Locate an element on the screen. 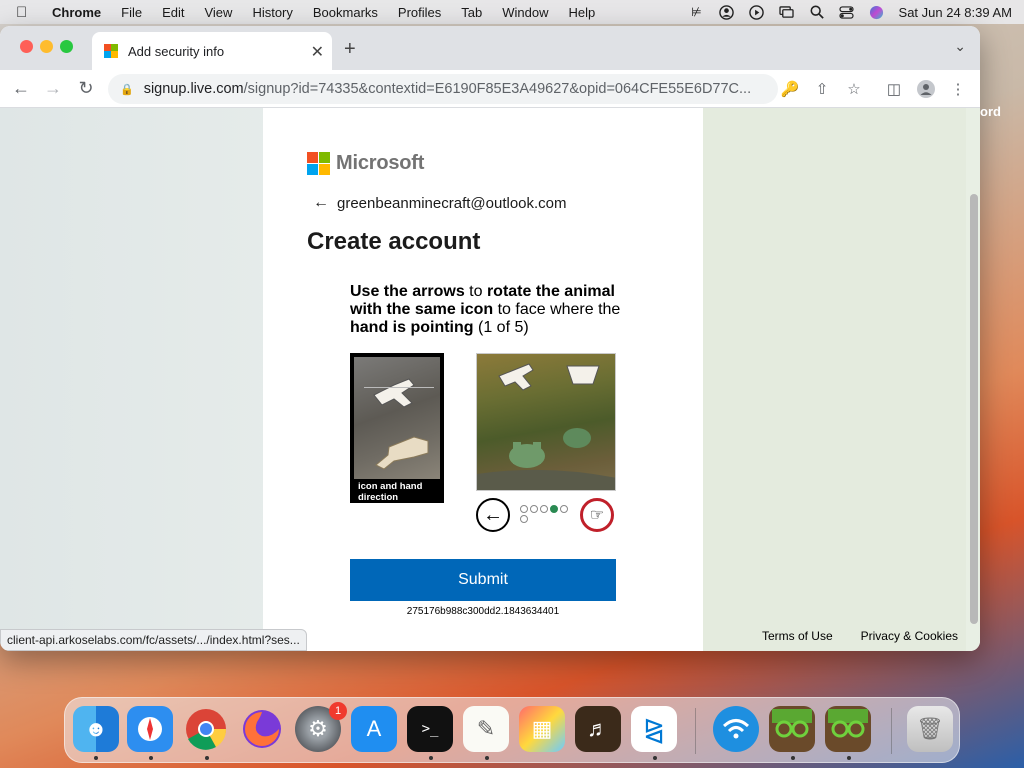  window-close-button is located at coordinates (26, 46).